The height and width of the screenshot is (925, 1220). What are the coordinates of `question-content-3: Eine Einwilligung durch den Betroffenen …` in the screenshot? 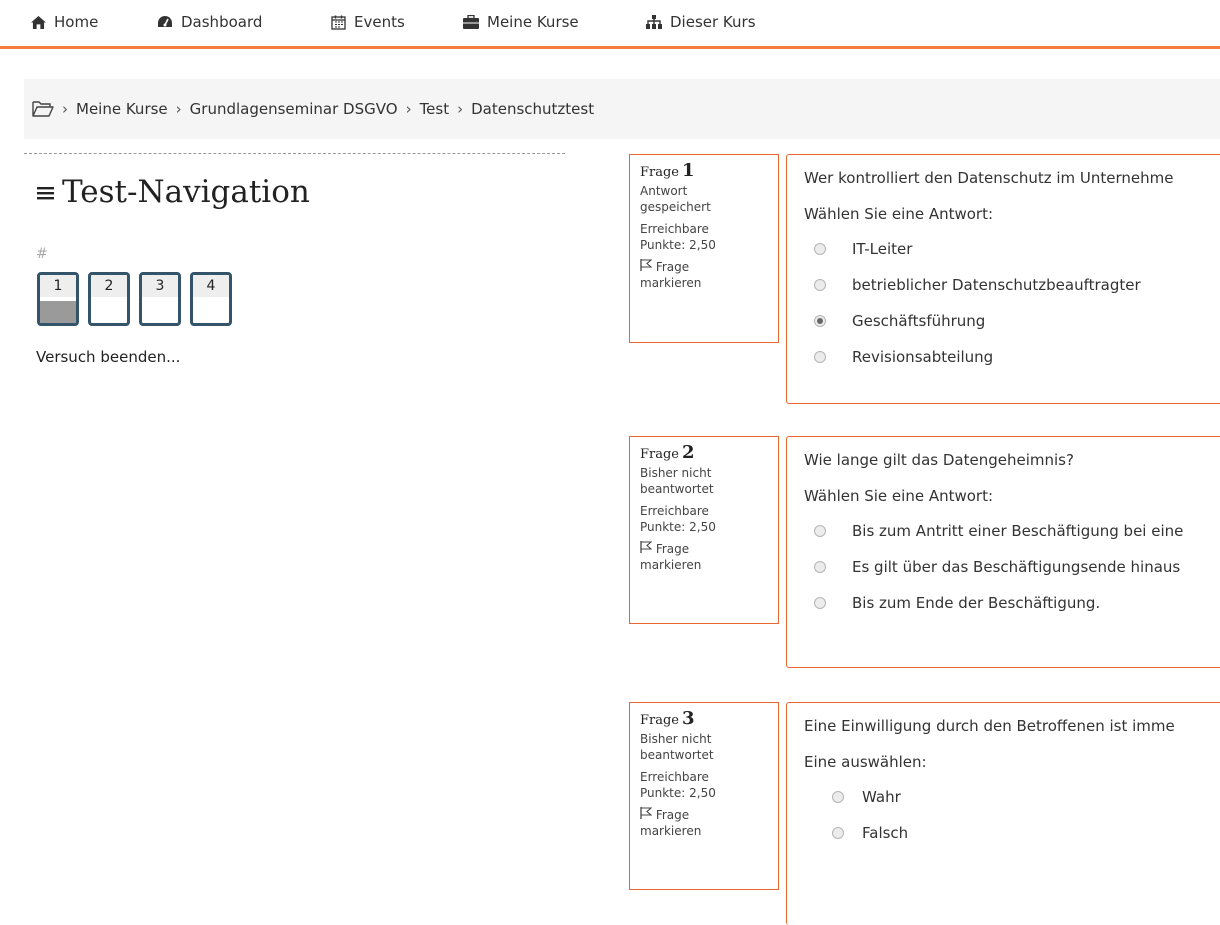 It's located at (1003, 813).